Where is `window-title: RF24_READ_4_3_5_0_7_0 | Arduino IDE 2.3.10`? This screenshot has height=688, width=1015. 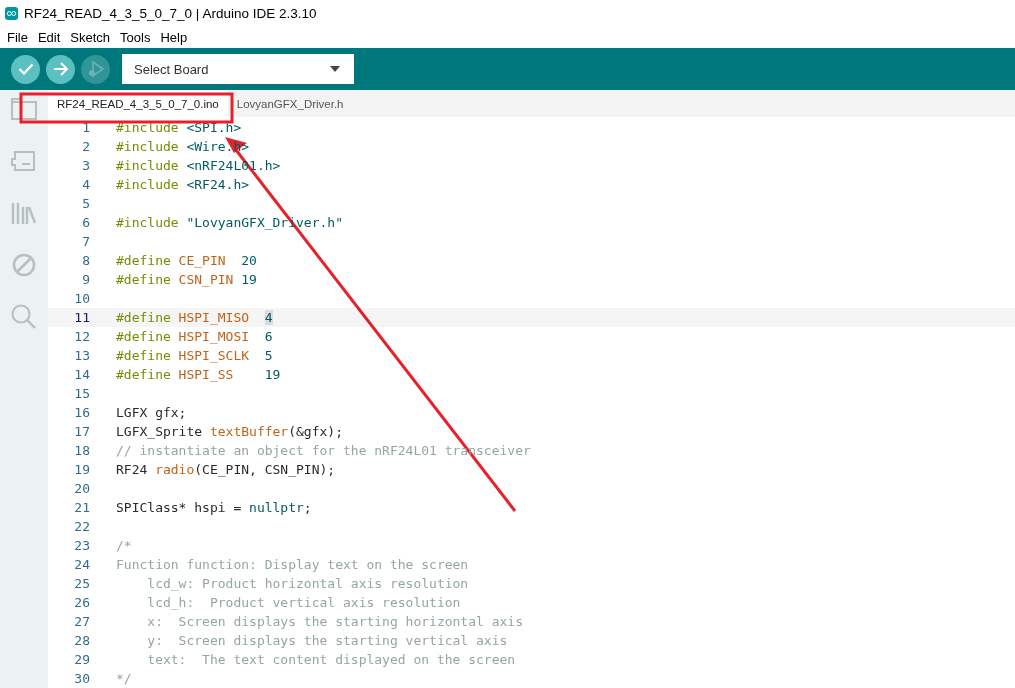 window-title: RF24_READ_4_3_5_0_7_0 | Arduino IDE 2.3.10 is located at coordinates (170, 13).